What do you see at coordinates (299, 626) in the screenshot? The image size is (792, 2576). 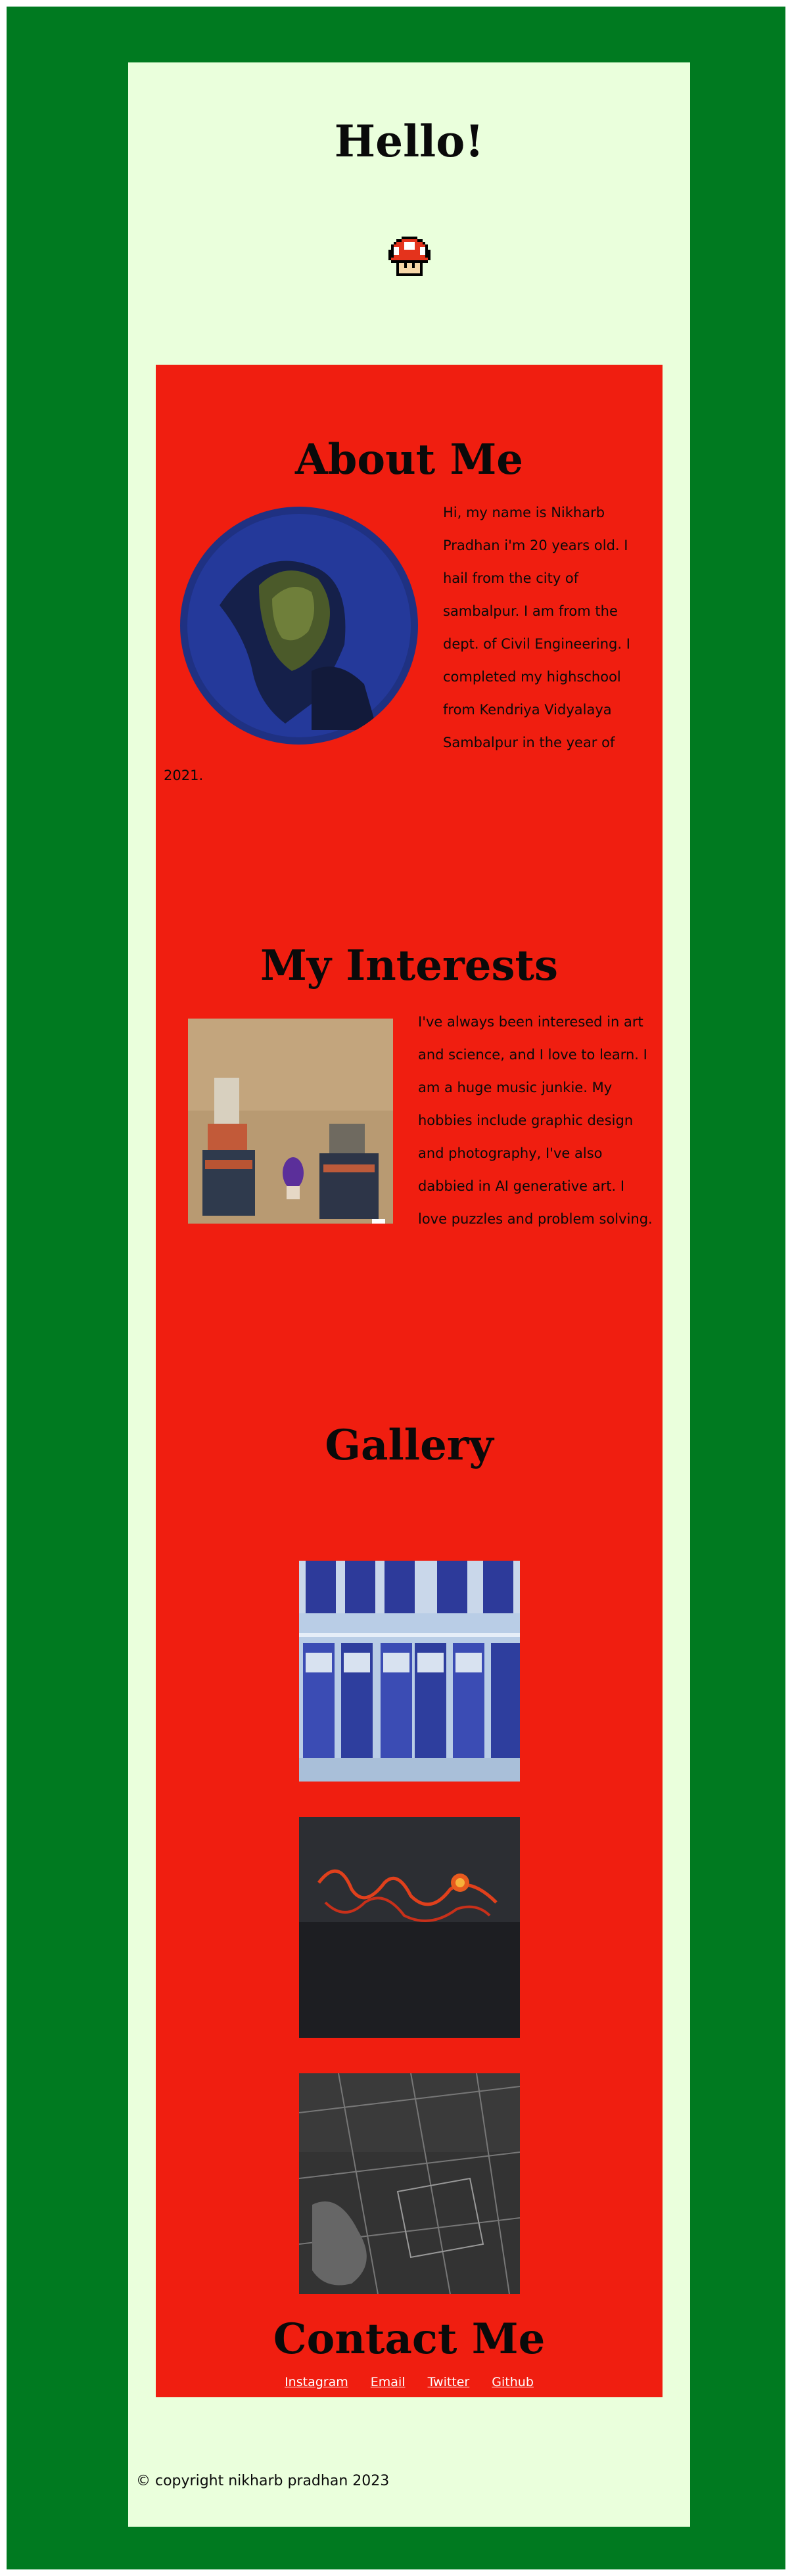 I see `profile-avatar` at bounding box center [299, 626].